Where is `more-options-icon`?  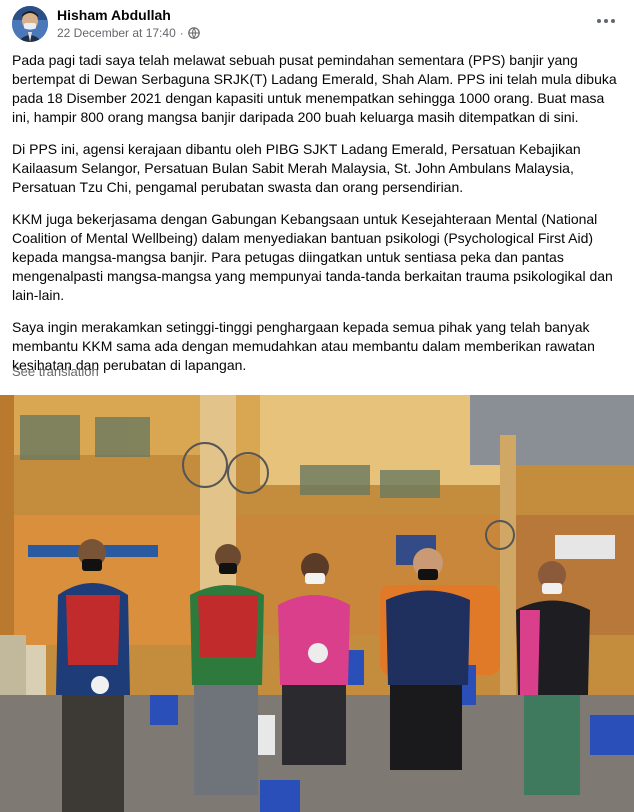 more-options-icon is located at coordinates (606, 21).